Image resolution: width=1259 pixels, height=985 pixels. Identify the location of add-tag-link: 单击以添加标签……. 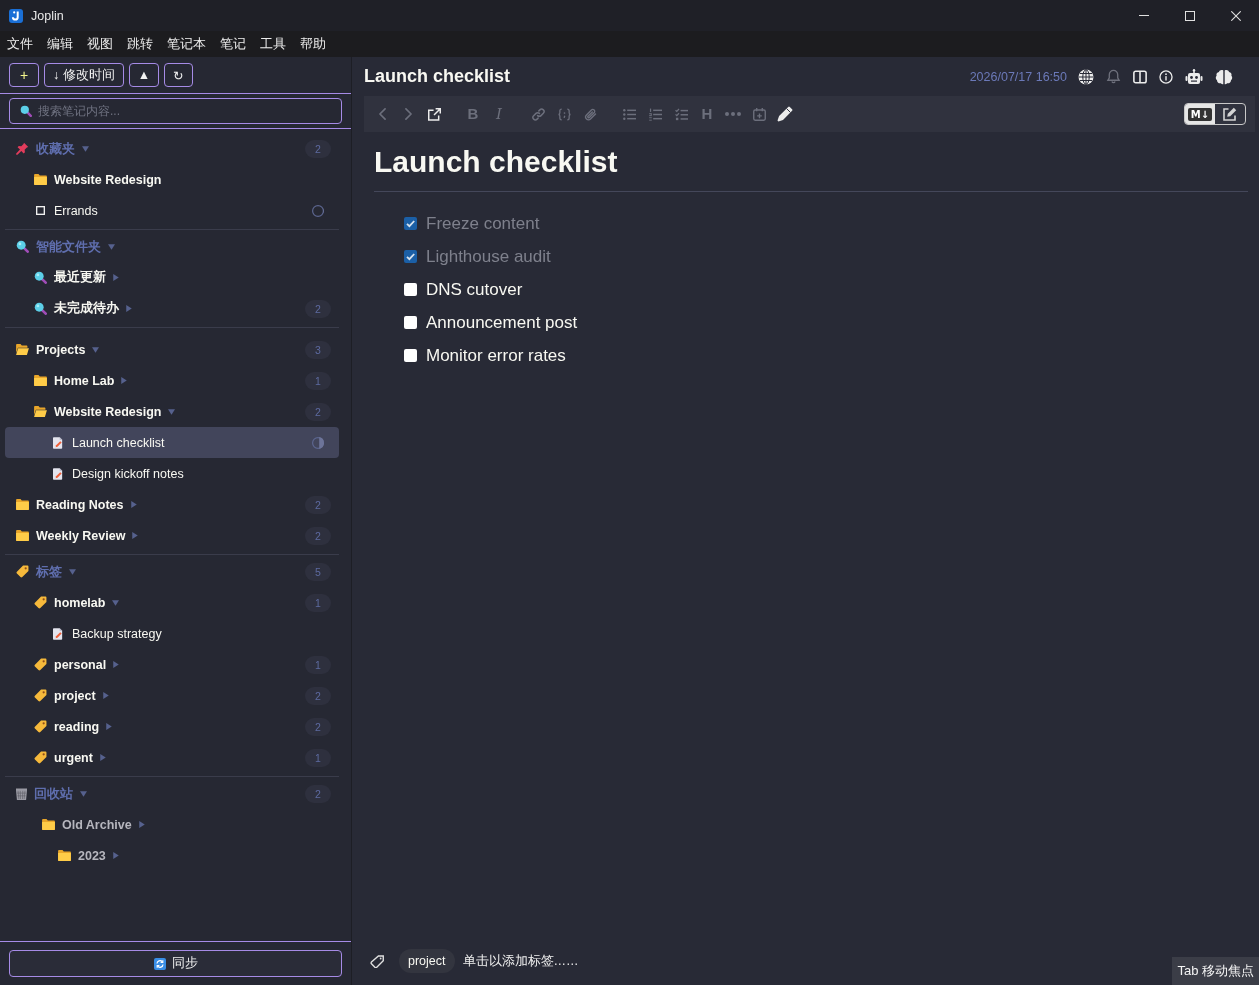
(520, 961).